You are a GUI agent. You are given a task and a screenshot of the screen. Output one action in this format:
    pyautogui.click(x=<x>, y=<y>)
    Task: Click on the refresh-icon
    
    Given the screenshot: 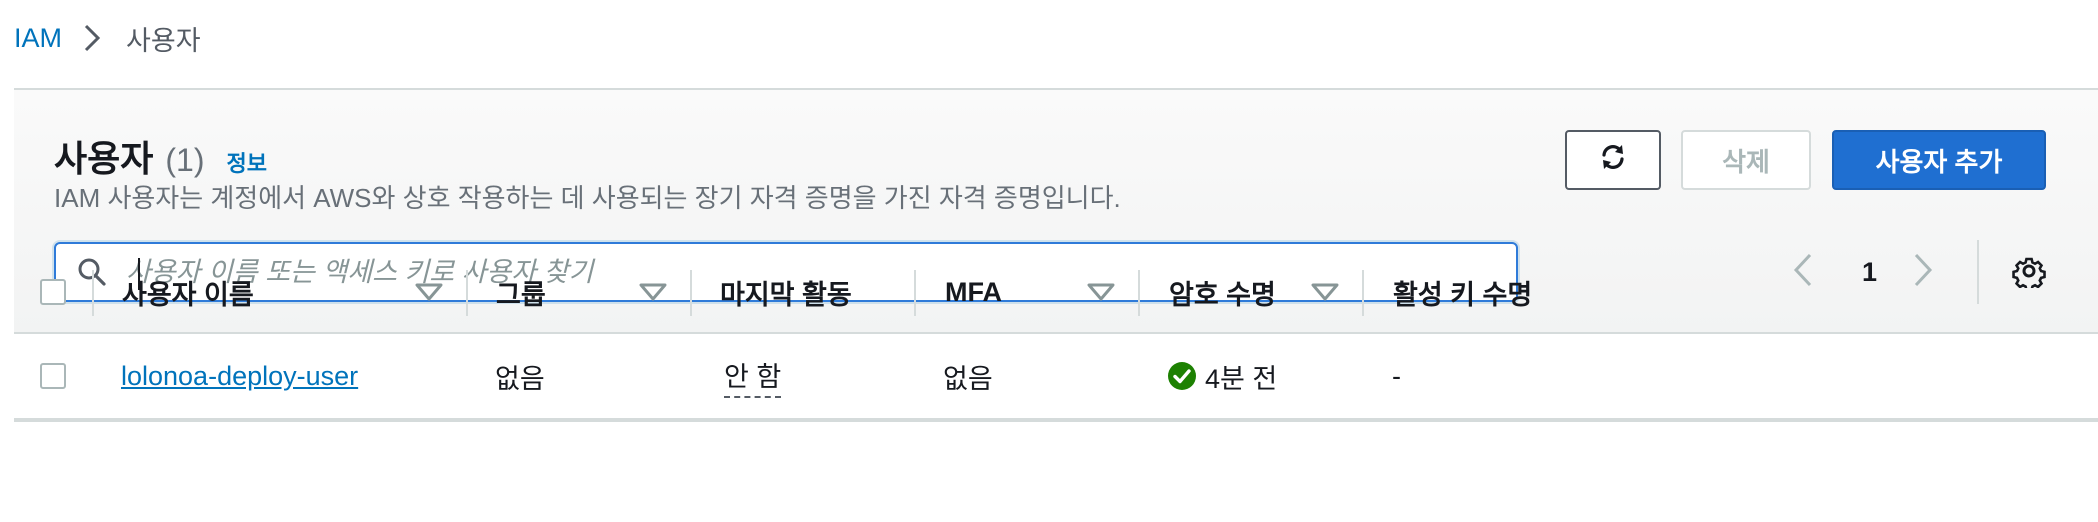 What is the action you would take?
    pyautogui.click(x=1613, y=160)
    